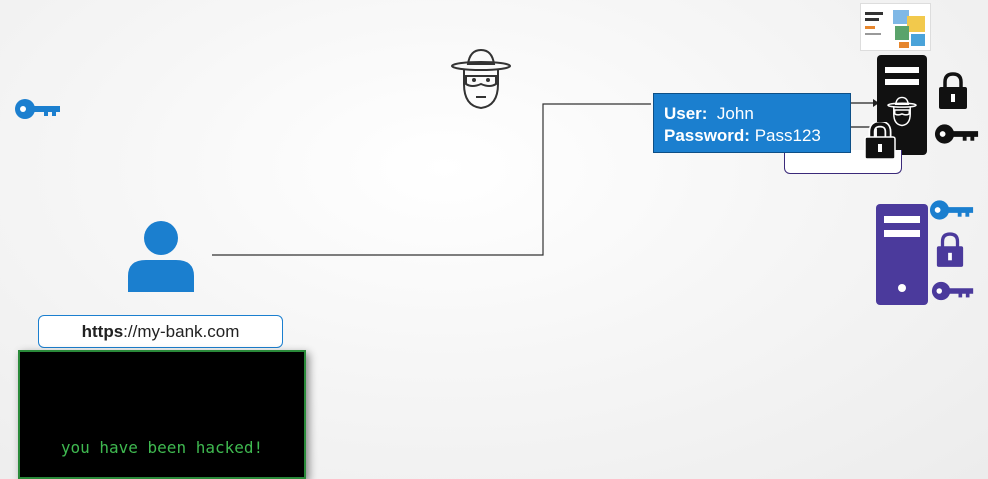 This screenshot has height=479, width=988. Describe the element at coordinates (481, 78) in the screenshot. I see `hacker-icon` at that location.